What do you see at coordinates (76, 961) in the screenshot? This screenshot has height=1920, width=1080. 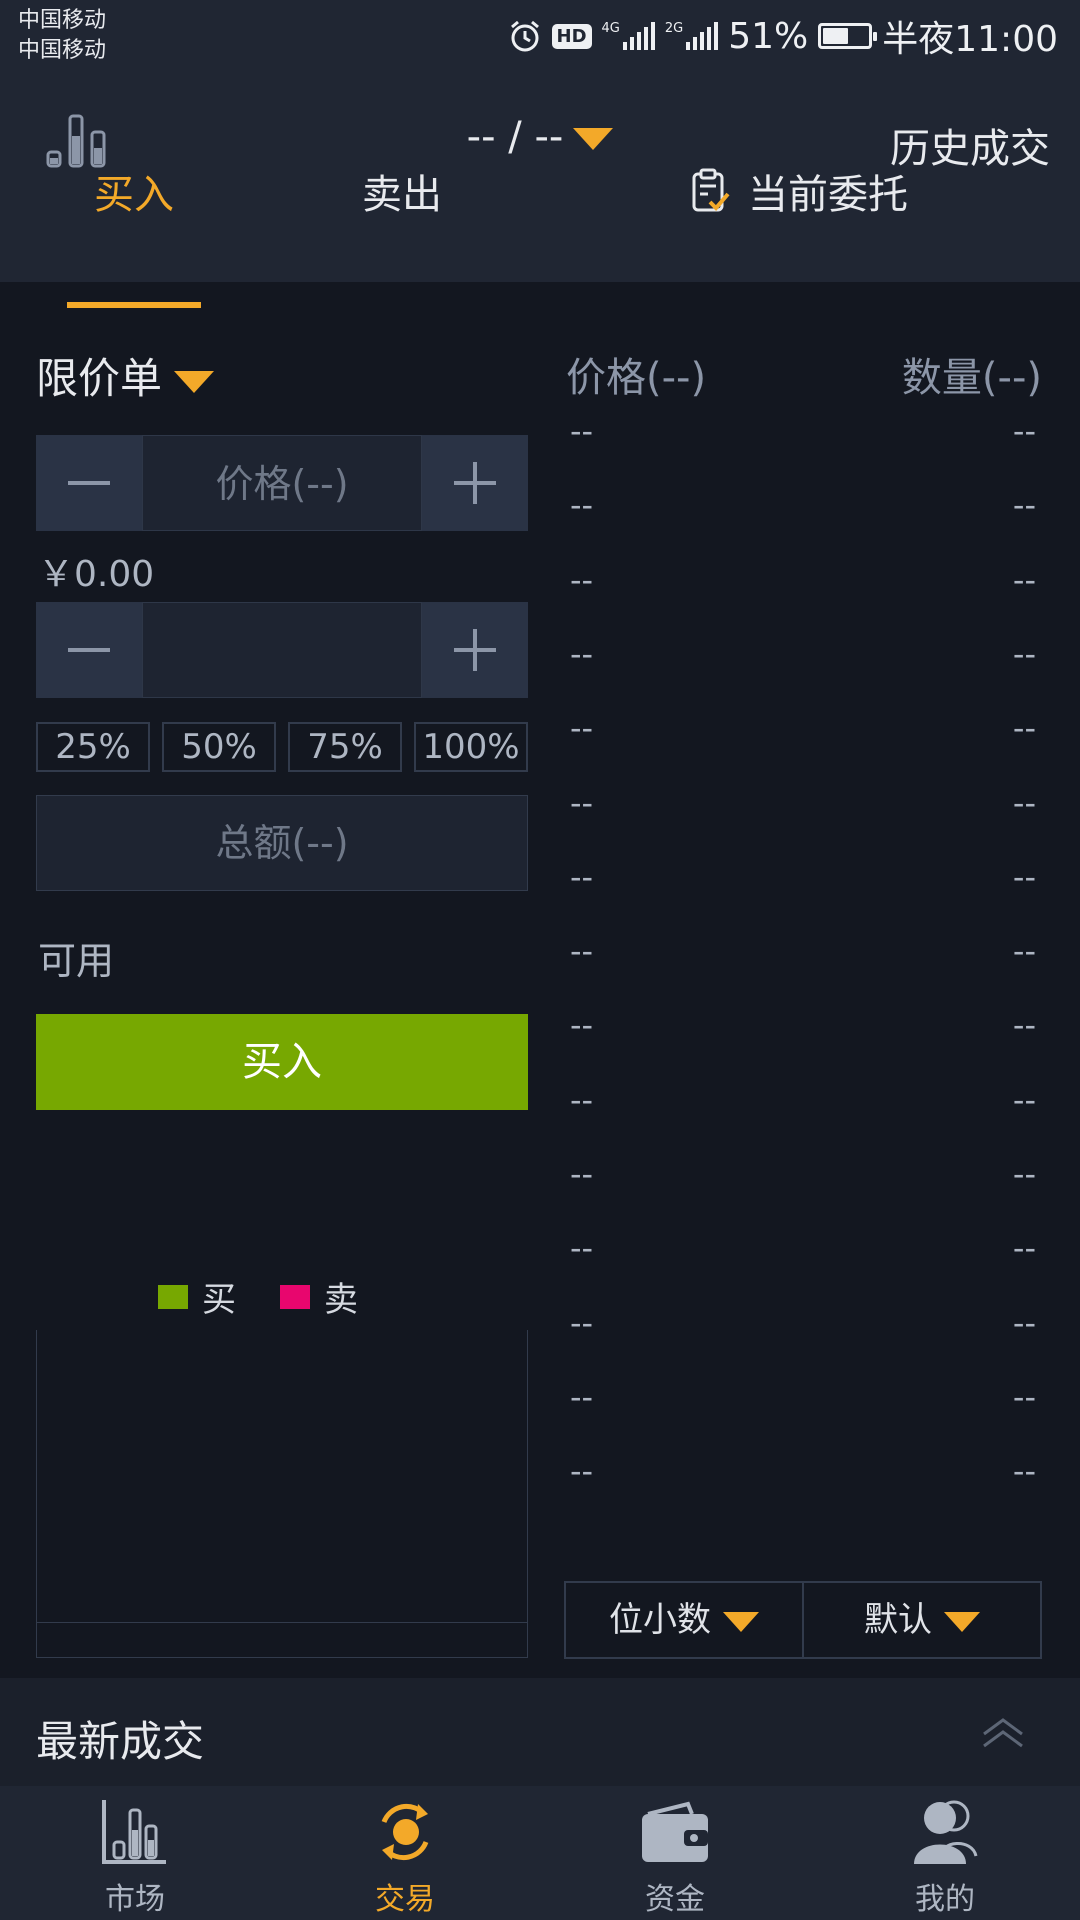 I see `available-label: 可用` at bounding box center [76, 961].